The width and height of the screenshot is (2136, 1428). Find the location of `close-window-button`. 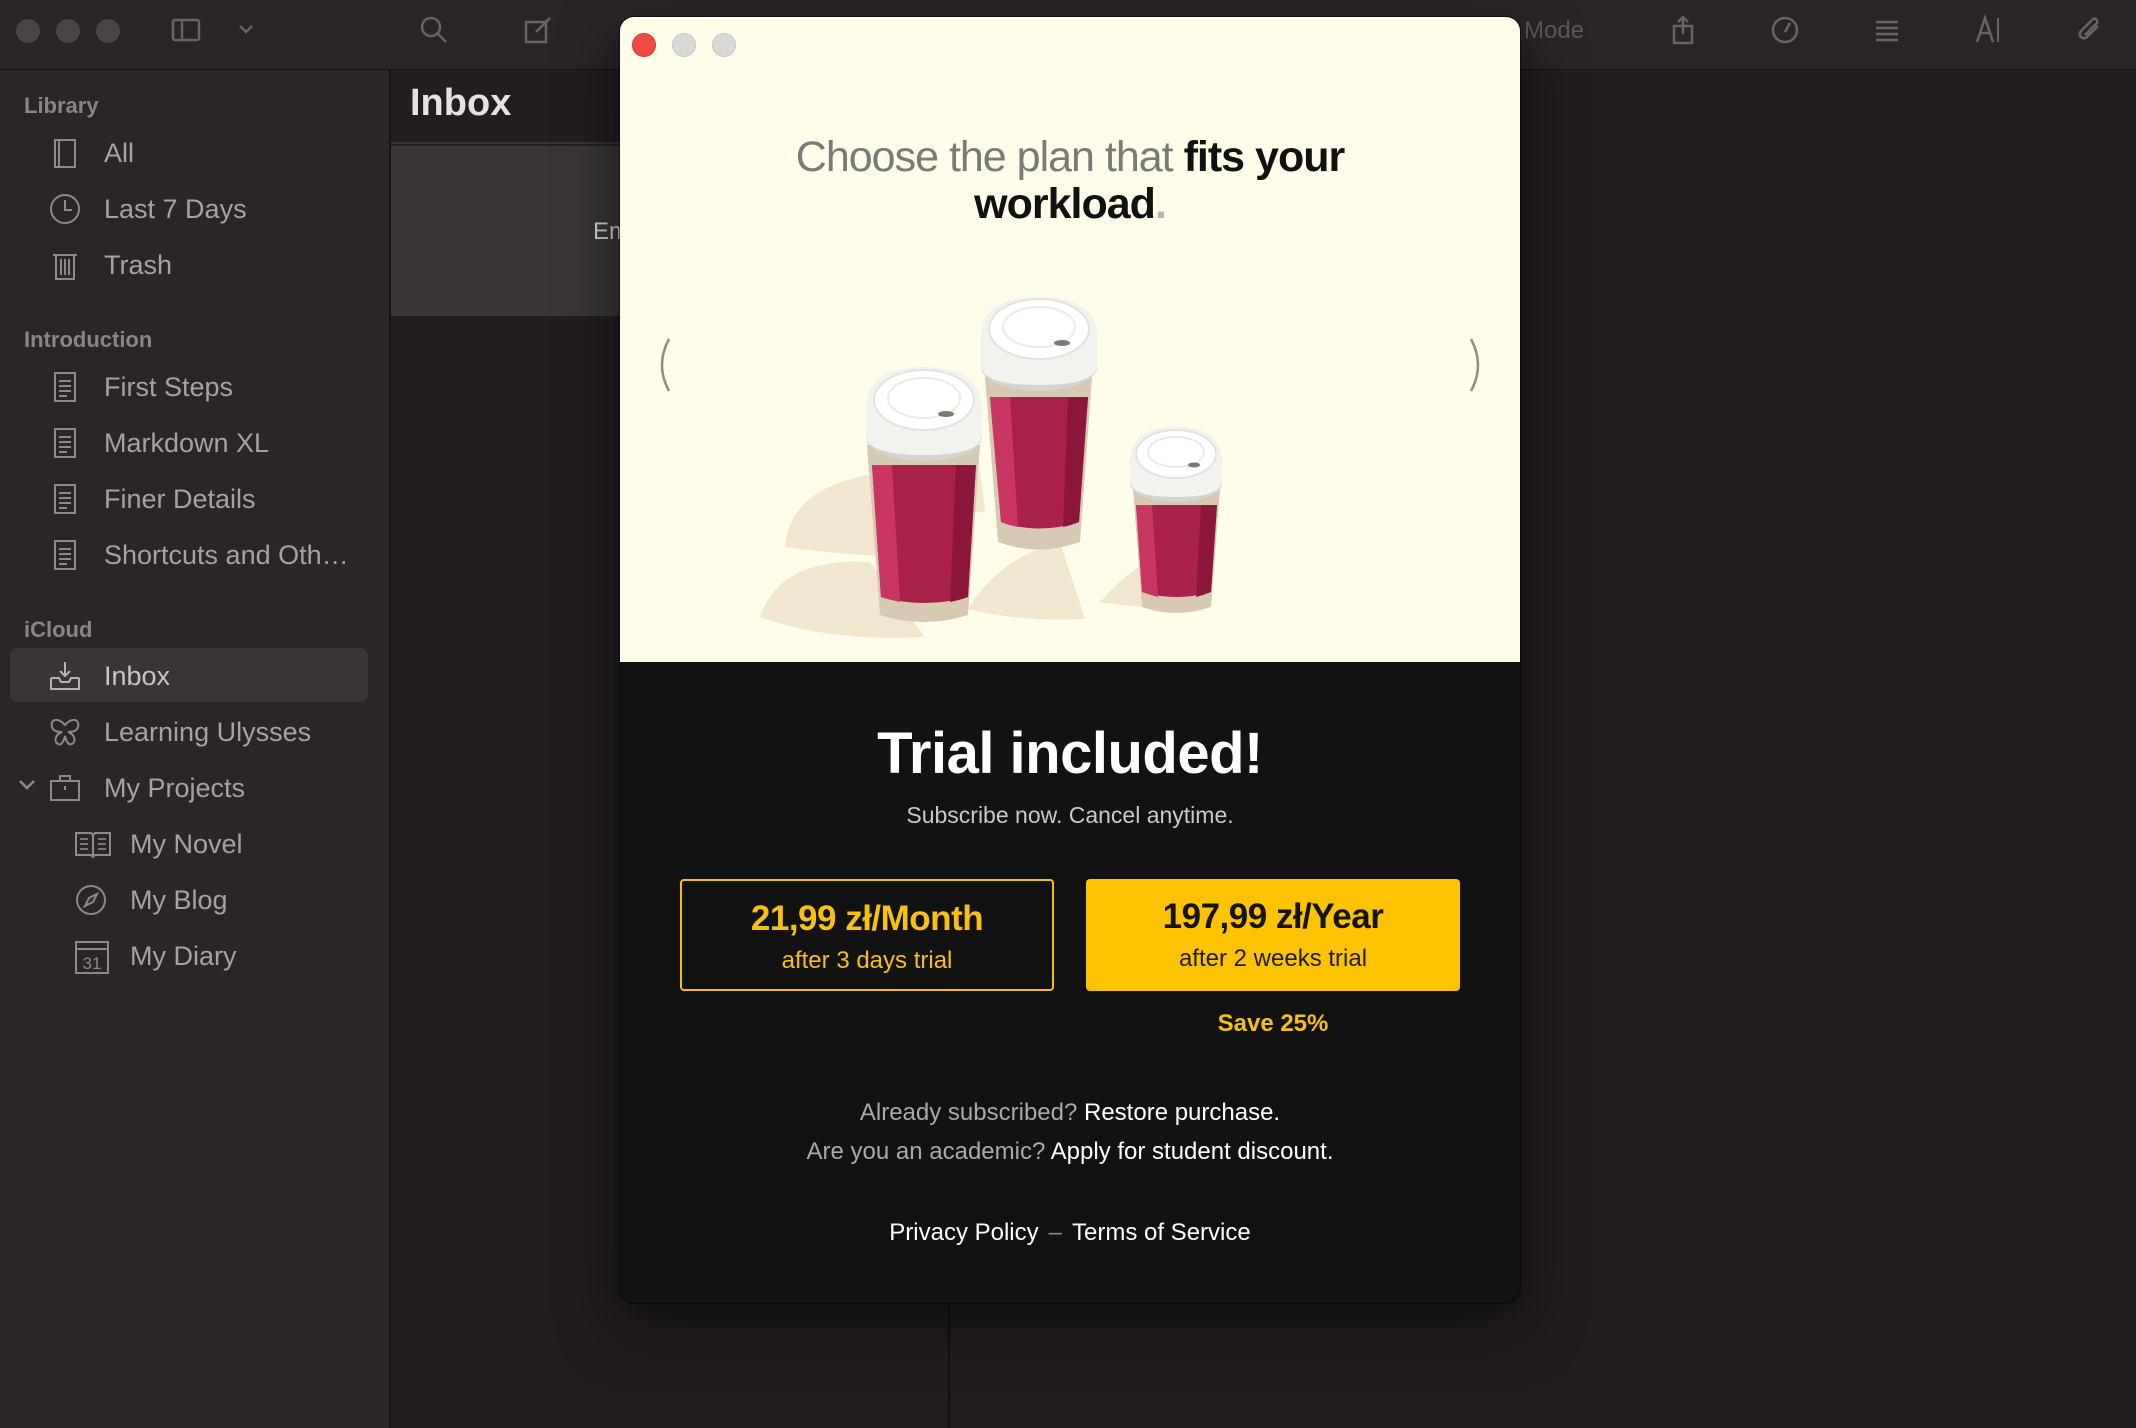

close-window-button is located at coordinates (28, 31).